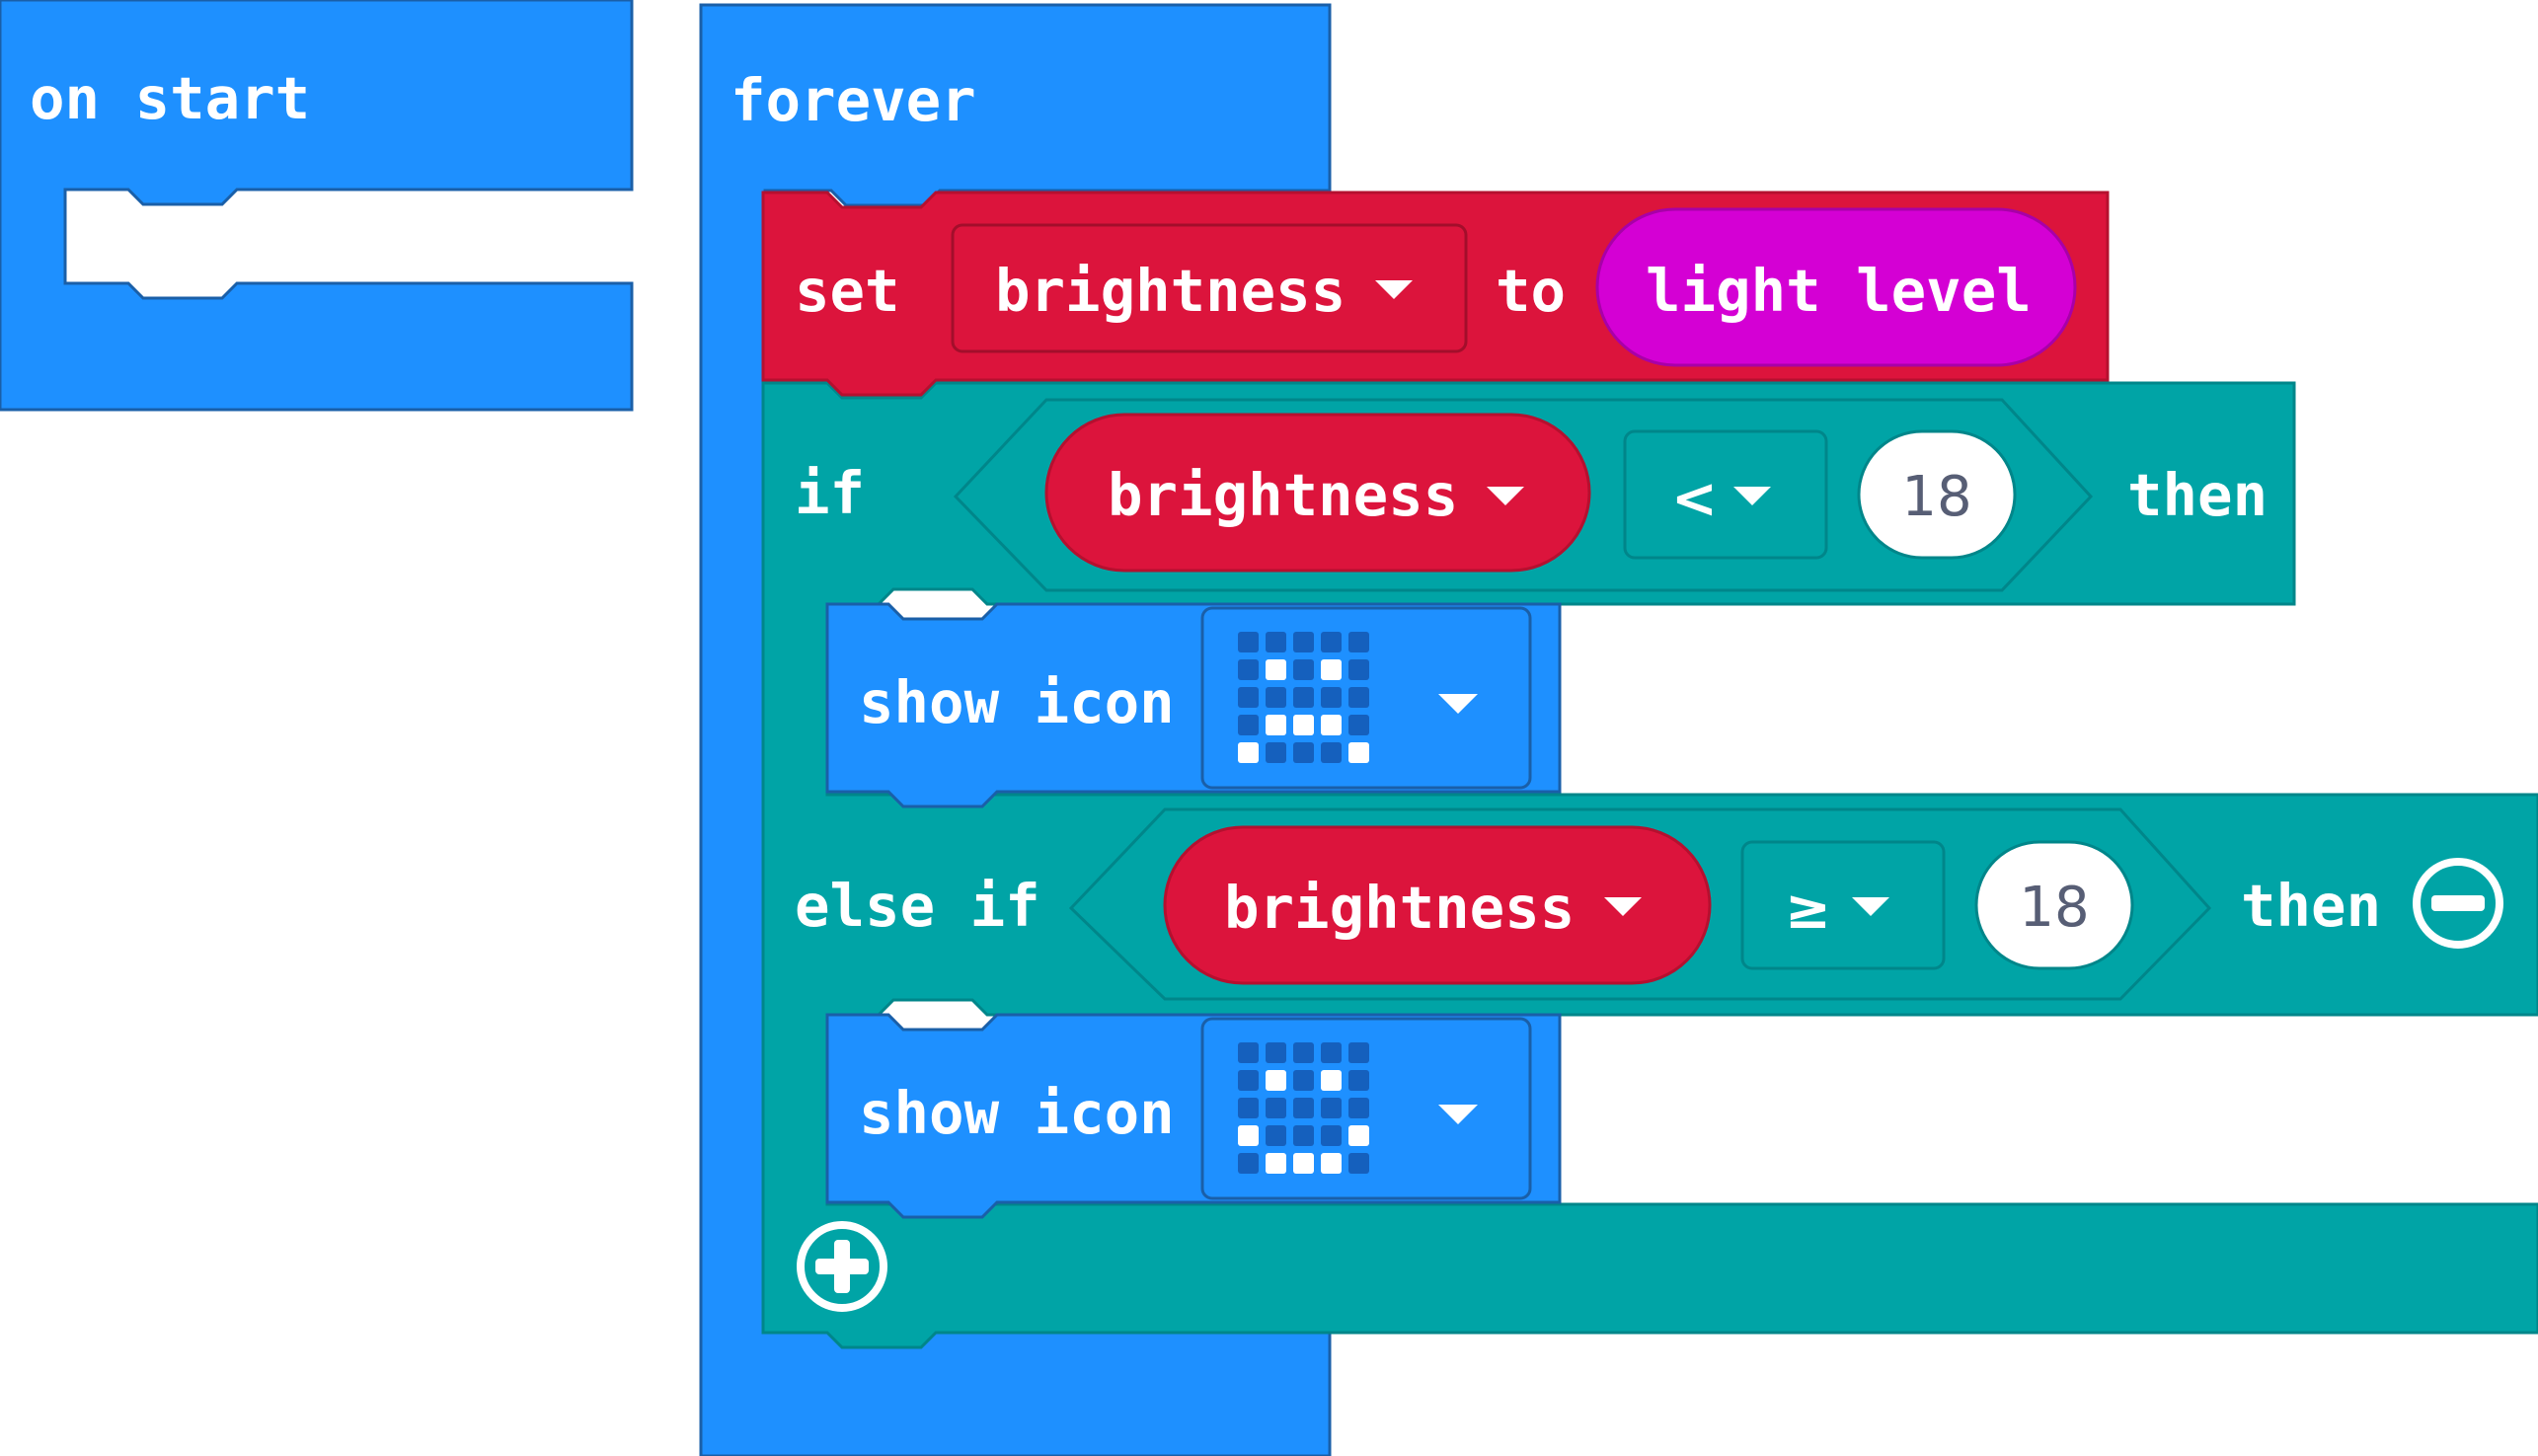 This screenshot has height=1456, width=2538. Describe the element at coordinates (1640, 904) in the screenshot. I see `else-if-condition: brightness ≥ 18` at that location.